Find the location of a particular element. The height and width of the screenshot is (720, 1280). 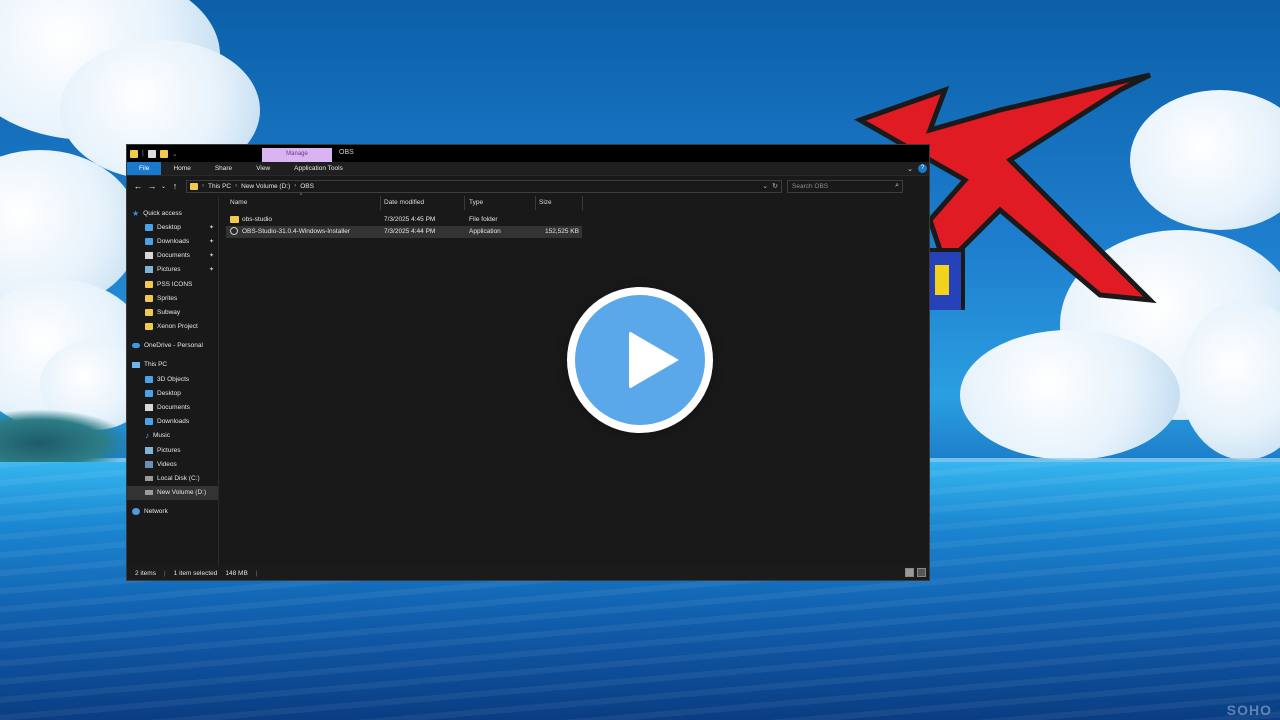

title-bar: | ⌄ Manage OBS is located at coordinates (528, 153).